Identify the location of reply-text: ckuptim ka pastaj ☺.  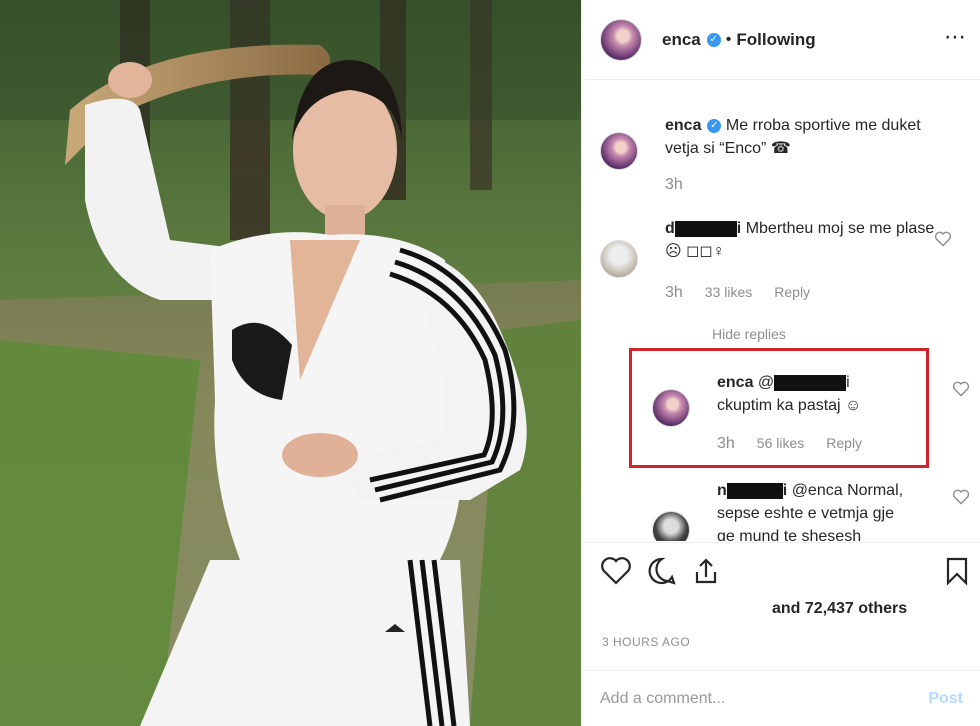
(789, 405).